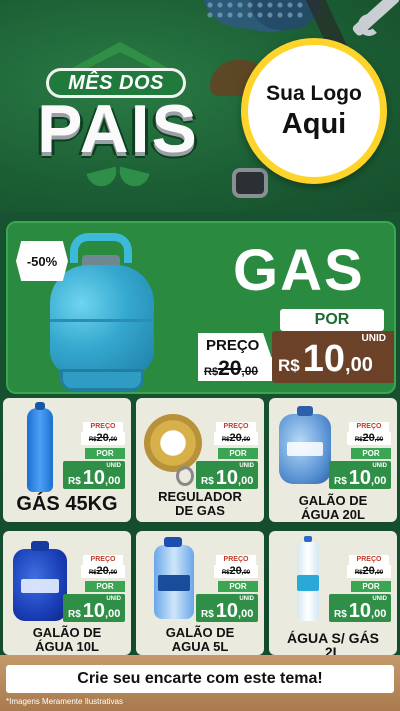  Describe the element at coordinates (324, 359) in the screenshot. I see `new-price-value: 10` at that location.